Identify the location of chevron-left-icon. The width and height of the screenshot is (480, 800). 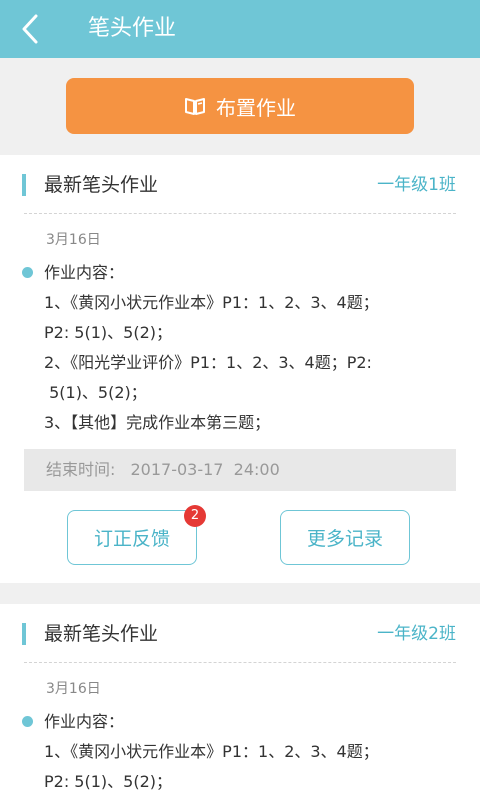
(31, 29).